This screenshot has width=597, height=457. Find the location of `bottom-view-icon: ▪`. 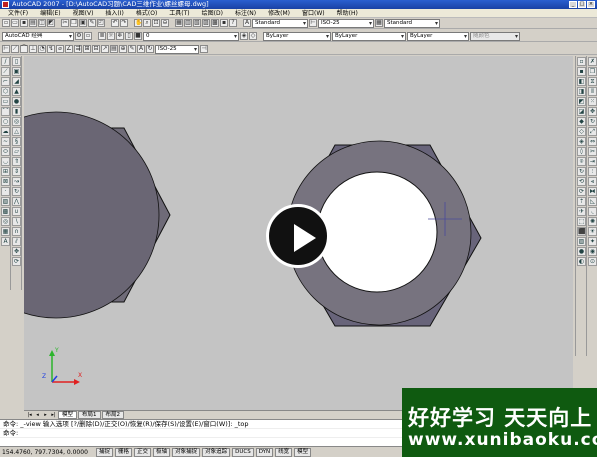

bottom-view-icon: ▪ is located at coordinates (581, 71).